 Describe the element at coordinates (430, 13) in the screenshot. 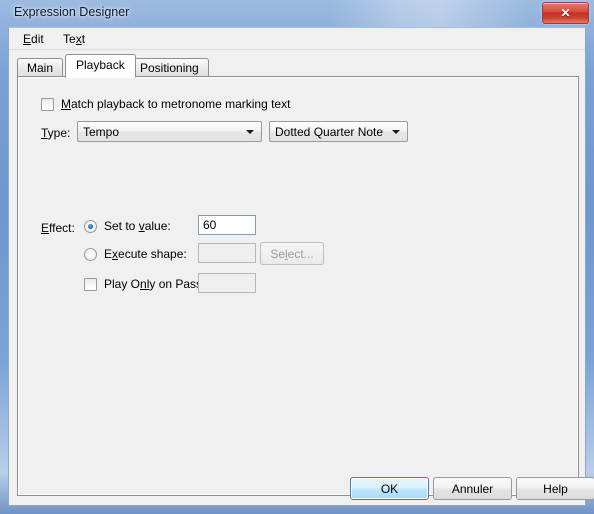

I see `titlebar-glass-highlight` at that location.